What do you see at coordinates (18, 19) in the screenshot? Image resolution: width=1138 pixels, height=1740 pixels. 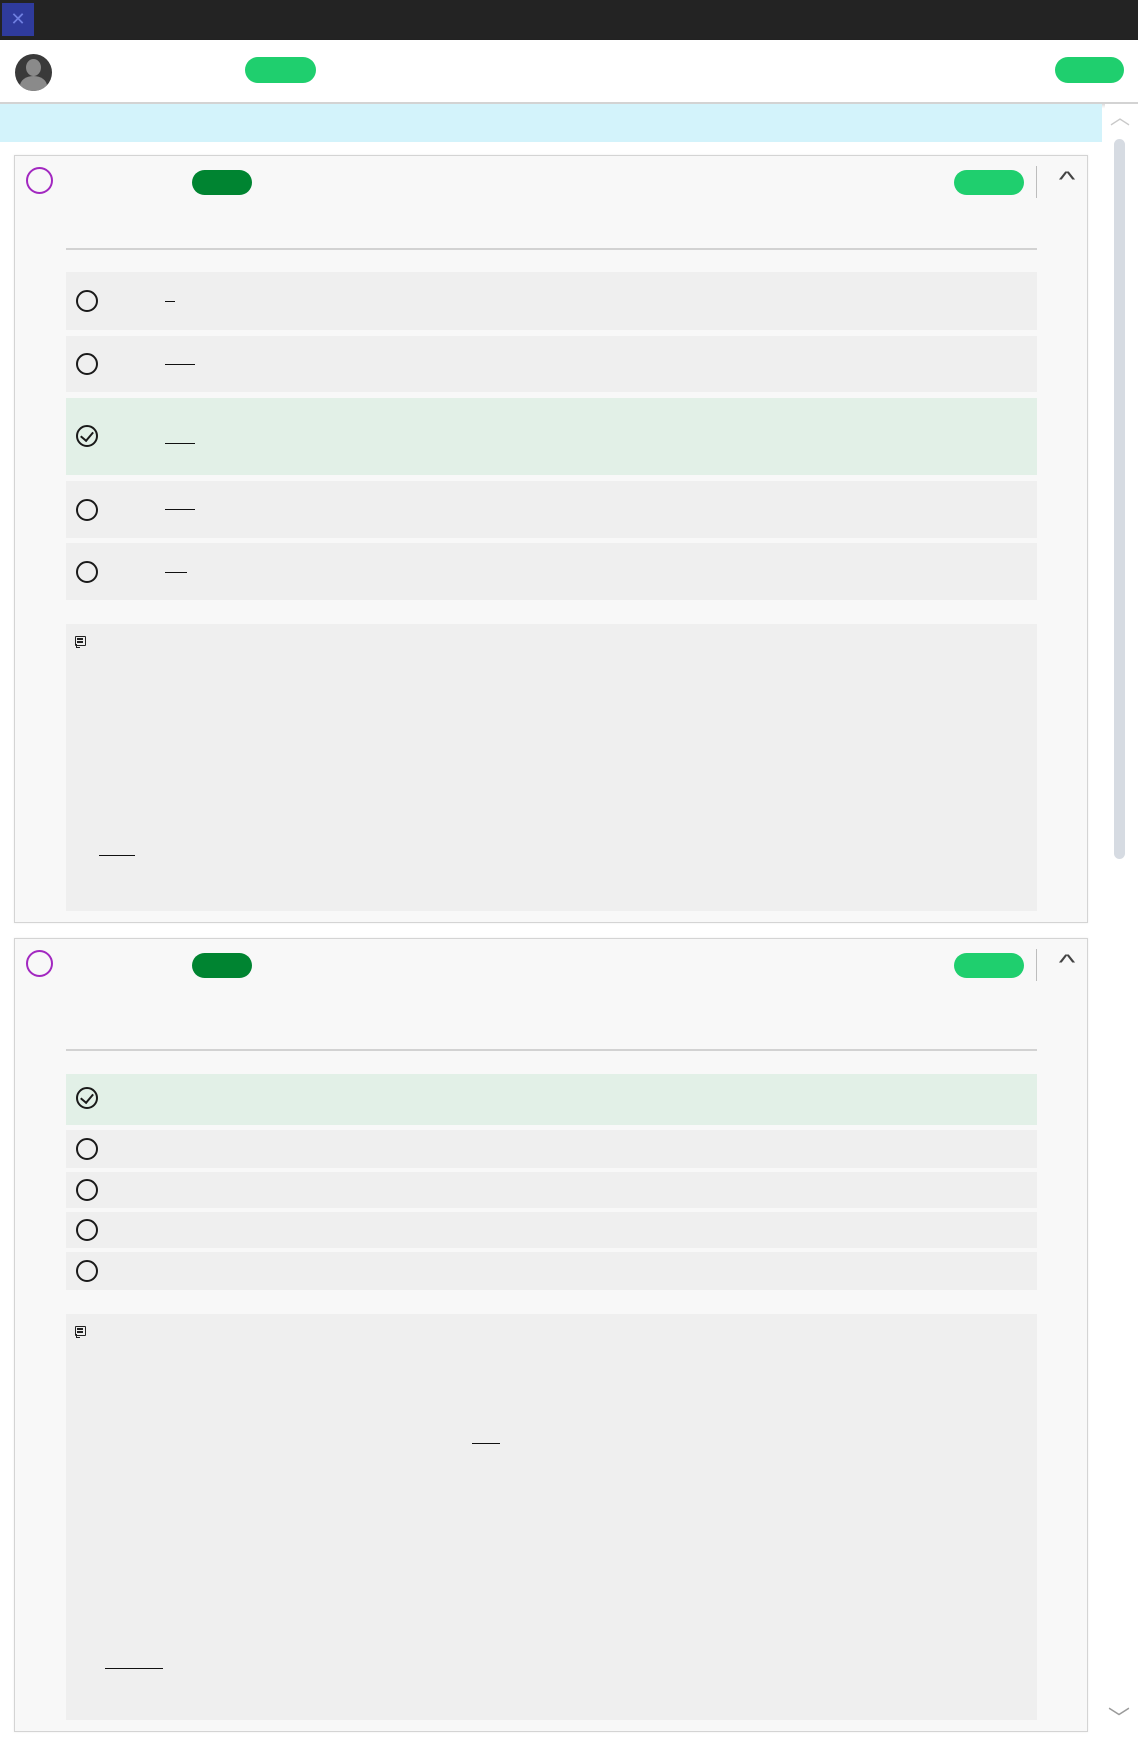 I see `app-logo-icon: ✕` at bounding box center [18, 19].